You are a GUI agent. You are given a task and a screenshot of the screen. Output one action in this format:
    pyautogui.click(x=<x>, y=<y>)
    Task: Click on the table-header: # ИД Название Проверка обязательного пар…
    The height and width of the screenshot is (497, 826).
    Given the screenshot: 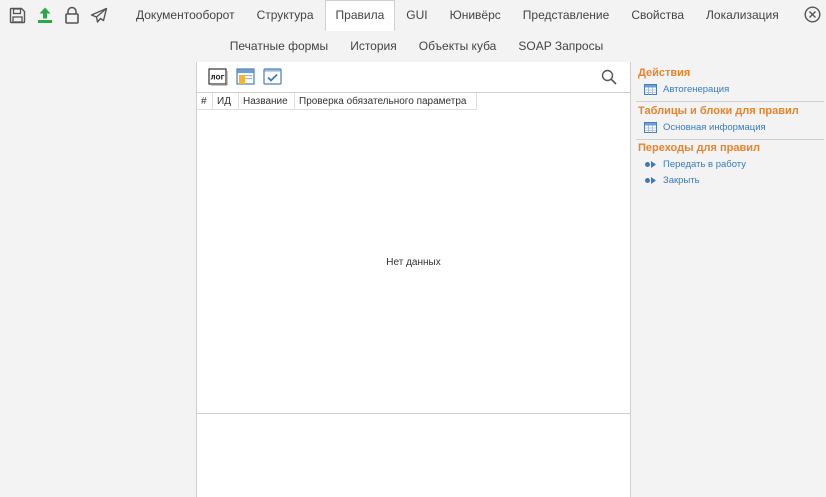 What is the action you would take?
    pyautogui.click(x=337, y=101)
    